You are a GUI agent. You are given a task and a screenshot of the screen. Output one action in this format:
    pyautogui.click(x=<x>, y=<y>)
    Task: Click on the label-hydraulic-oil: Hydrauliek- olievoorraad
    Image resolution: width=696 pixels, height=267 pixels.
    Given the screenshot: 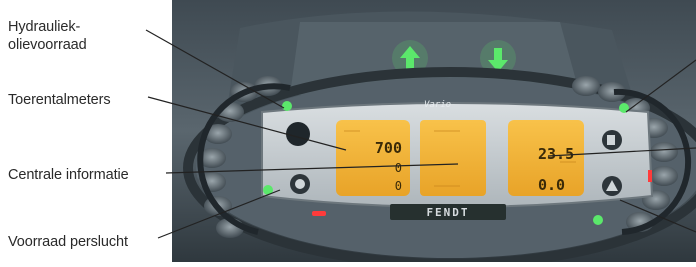 What is the action you would take?
    pyautogui.click(x=68, y=36)
    